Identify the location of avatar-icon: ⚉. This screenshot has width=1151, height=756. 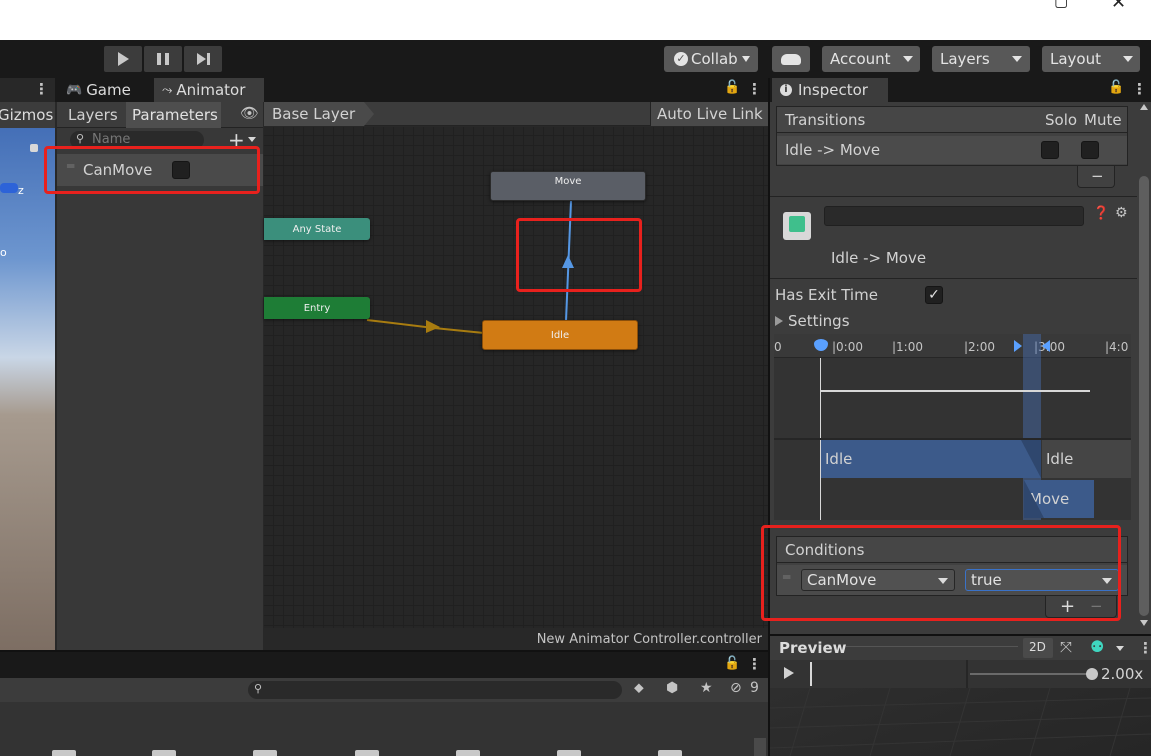
(1097, 646).